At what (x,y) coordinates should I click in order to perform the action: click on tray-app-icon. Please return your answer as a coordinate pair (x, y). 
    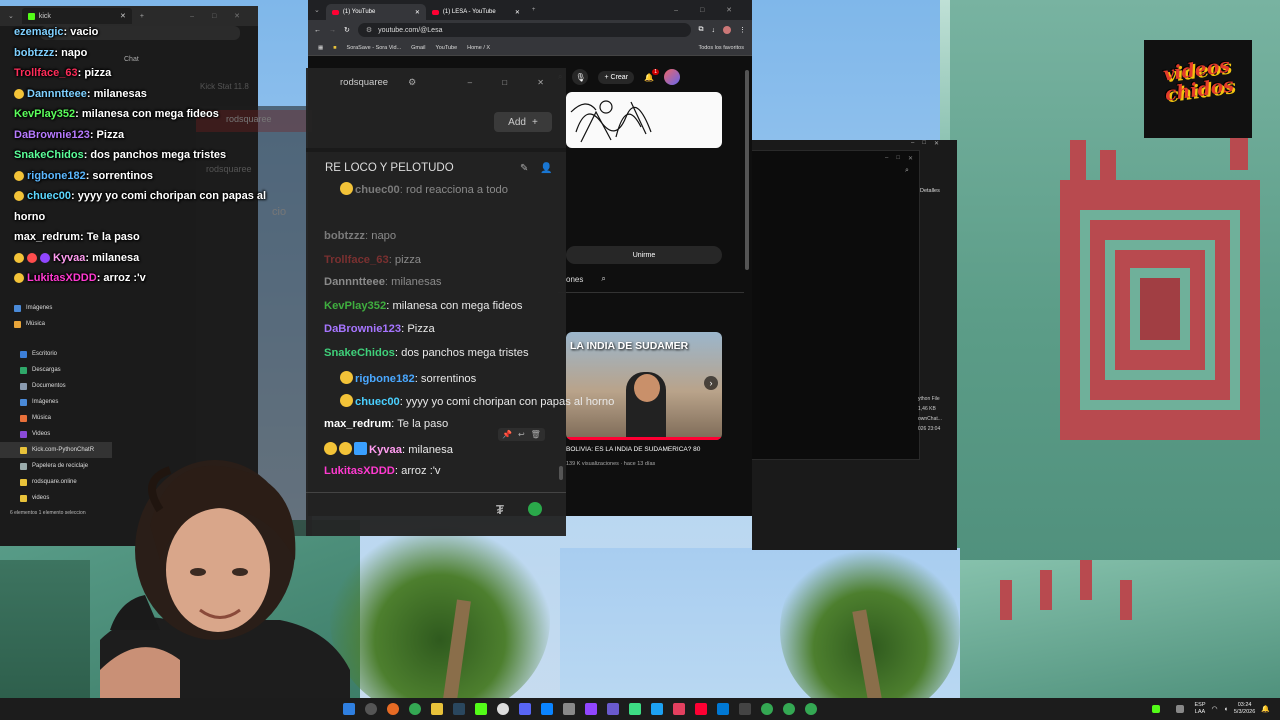
    Looking at the image, I should click on (1179, 709).